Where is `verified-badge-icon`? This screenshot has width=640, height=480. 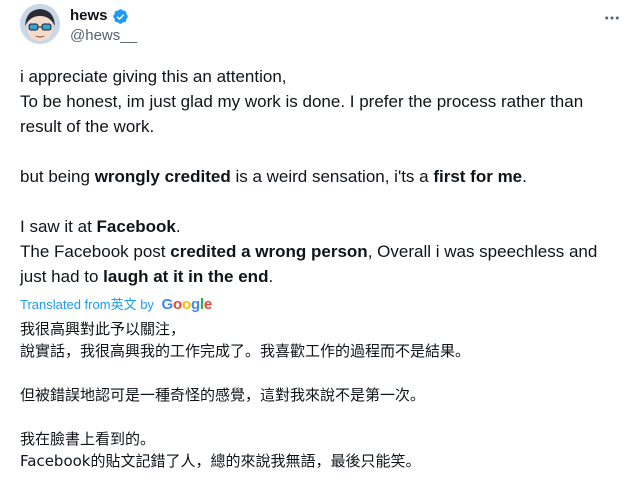 verified-badge-icon is located at coordinates (120, 16).